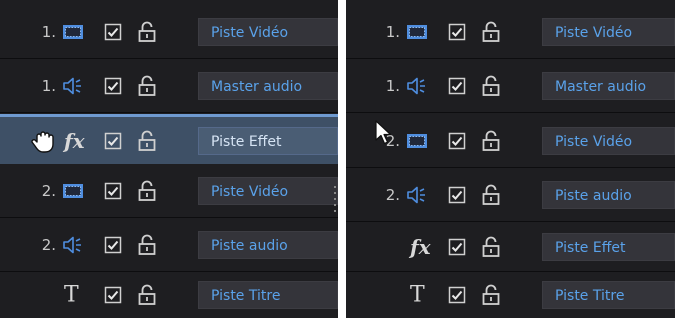  What do you see at coordinates (510, 247) in the screenshot?
I see `track-row: fx Piste Effet` at bounding box center [510, 247].